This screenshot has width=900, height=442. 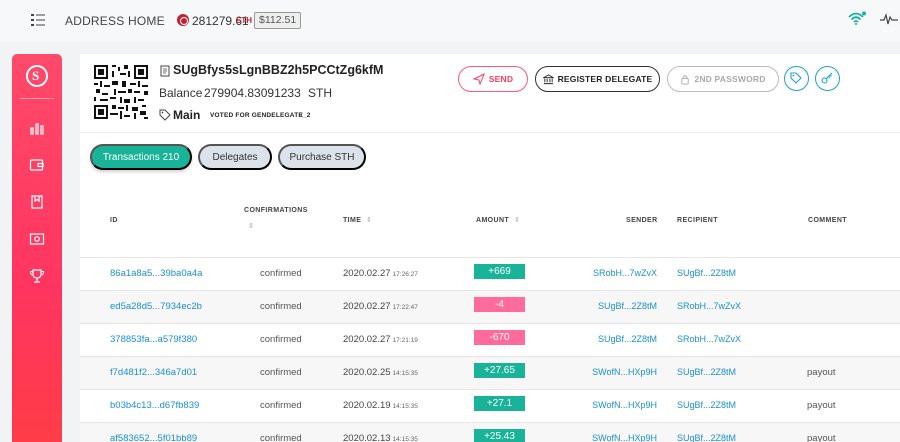 I want to click on nav-home: HOME, so click(x=146, y=21).